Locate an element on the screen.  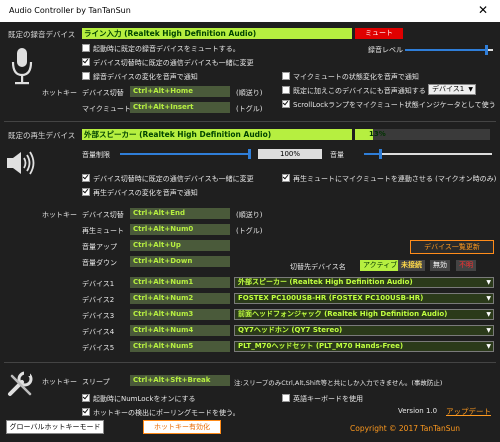
legend-unconnected: 未接続 is located at coordinates (411, 265).